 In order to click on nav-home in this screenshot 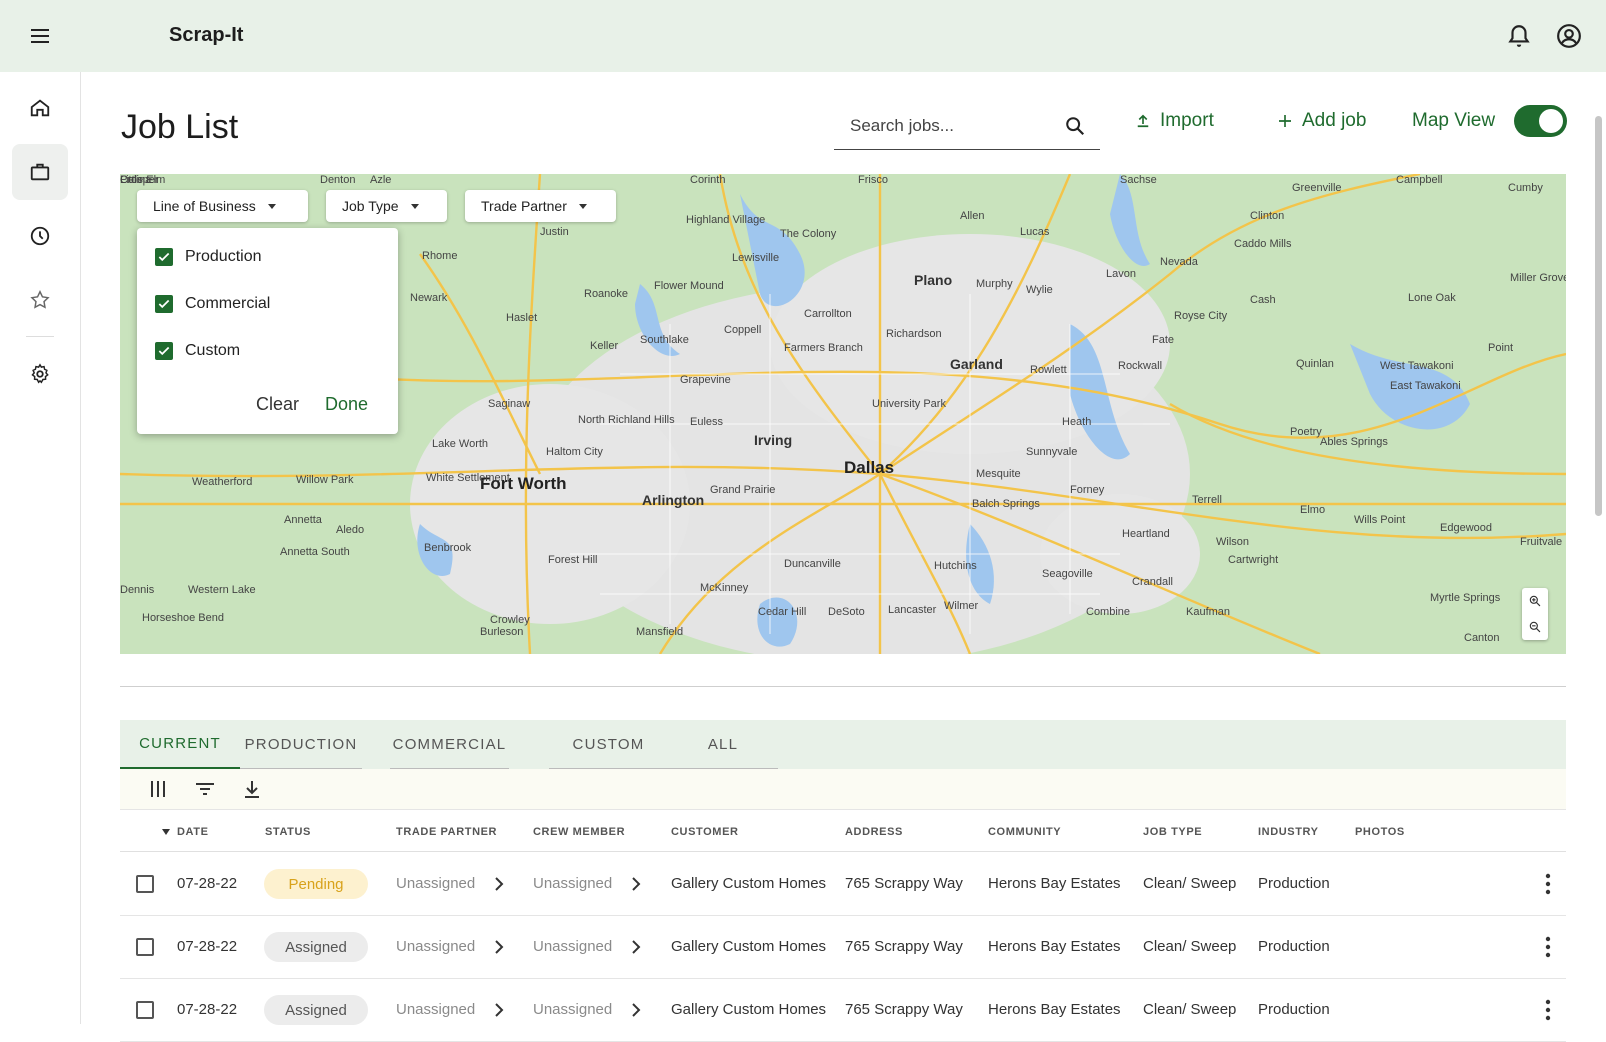, I will do `click(40, 108)`.